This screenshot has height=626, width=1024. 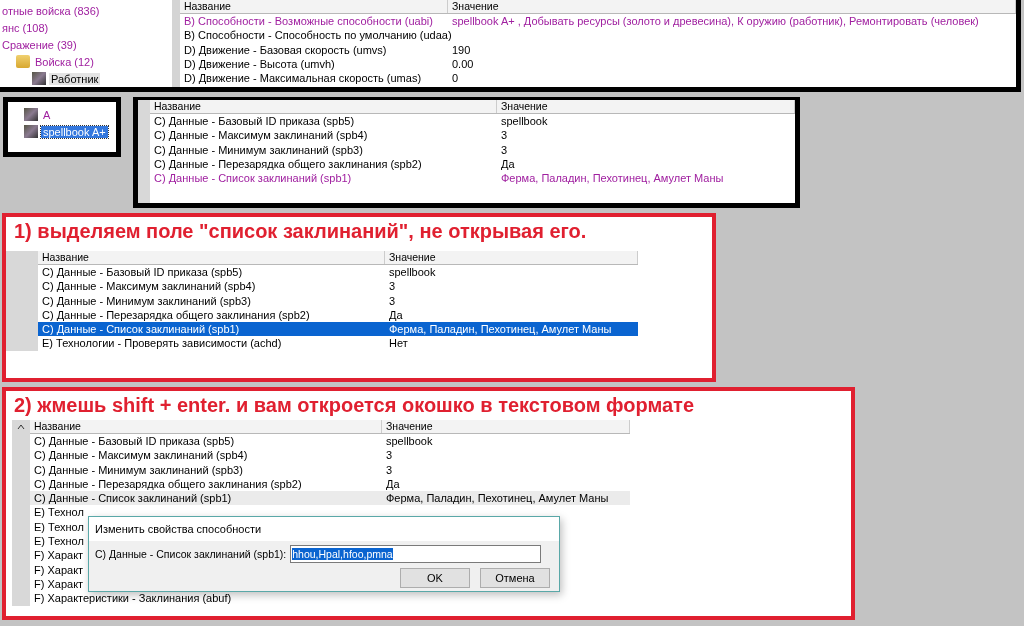 I want to click on tree-item: Работник, so click(x=75, y=78).